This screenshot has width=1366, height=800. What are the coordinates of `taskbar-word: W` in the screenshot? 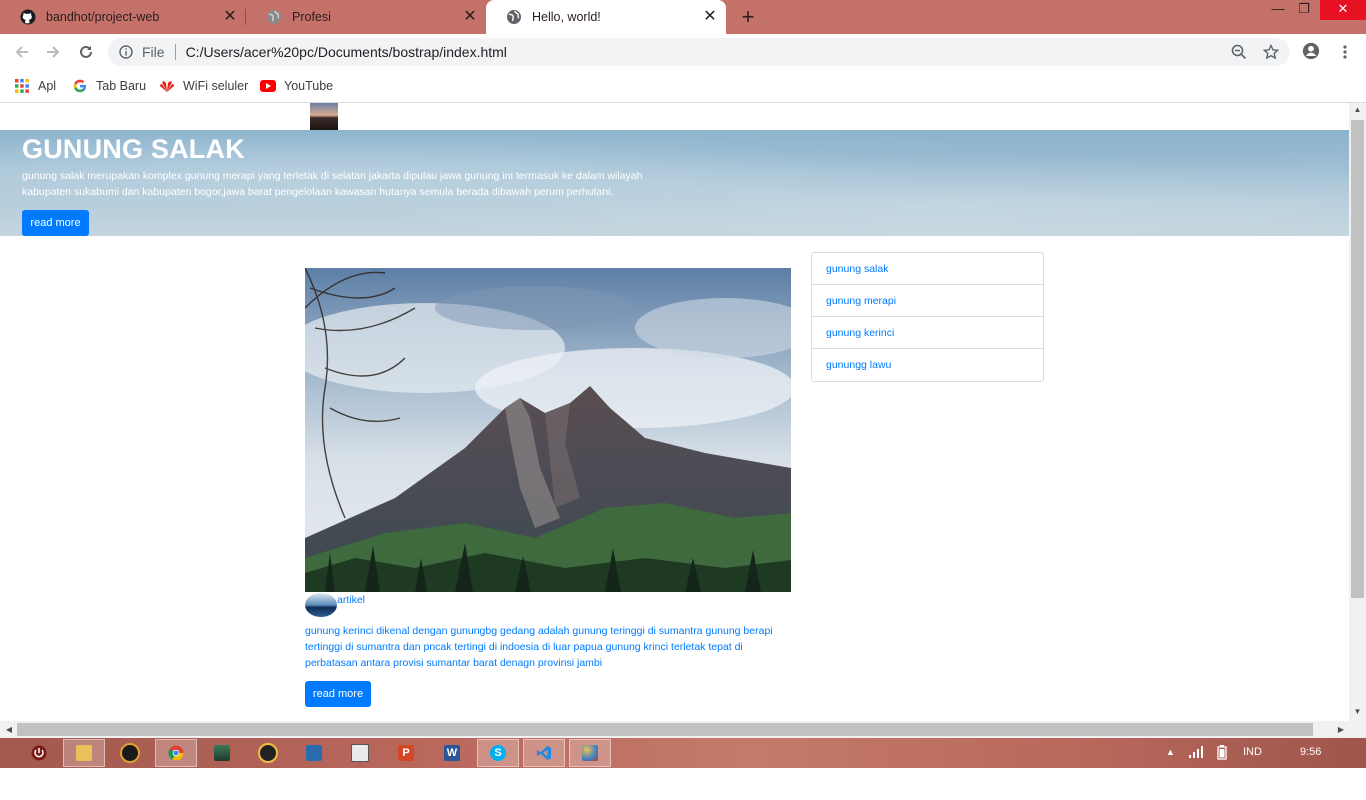 It's located at (452, 753).